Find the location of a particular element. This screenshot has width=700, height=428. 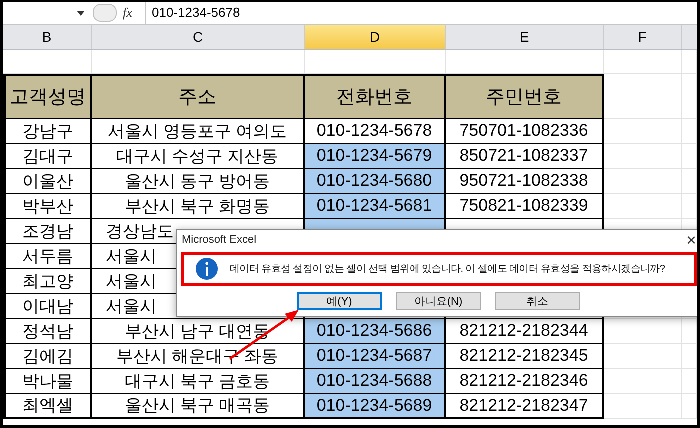

dropdown-caret-icon is located at coordinates (81, 13).